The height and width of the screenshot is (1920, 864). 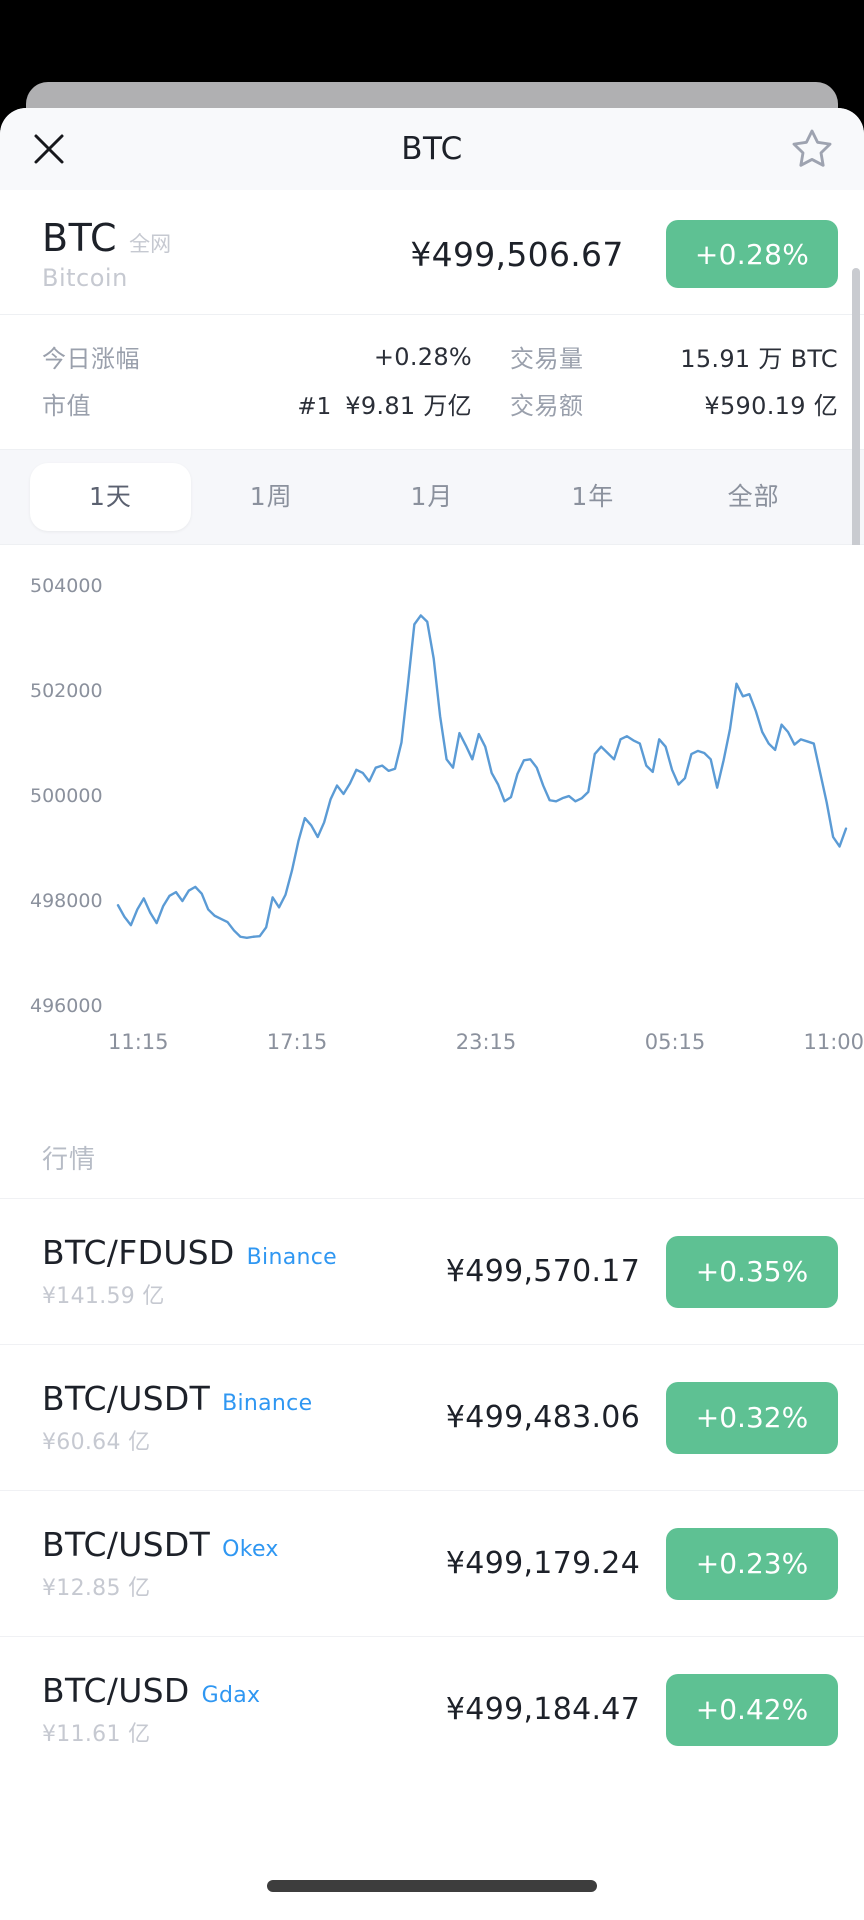 What do you see at coordinates (675, 1042) in the screenshot?
I see `x-axis-tick-label: 05:15` at bounding box center [675, 1042].